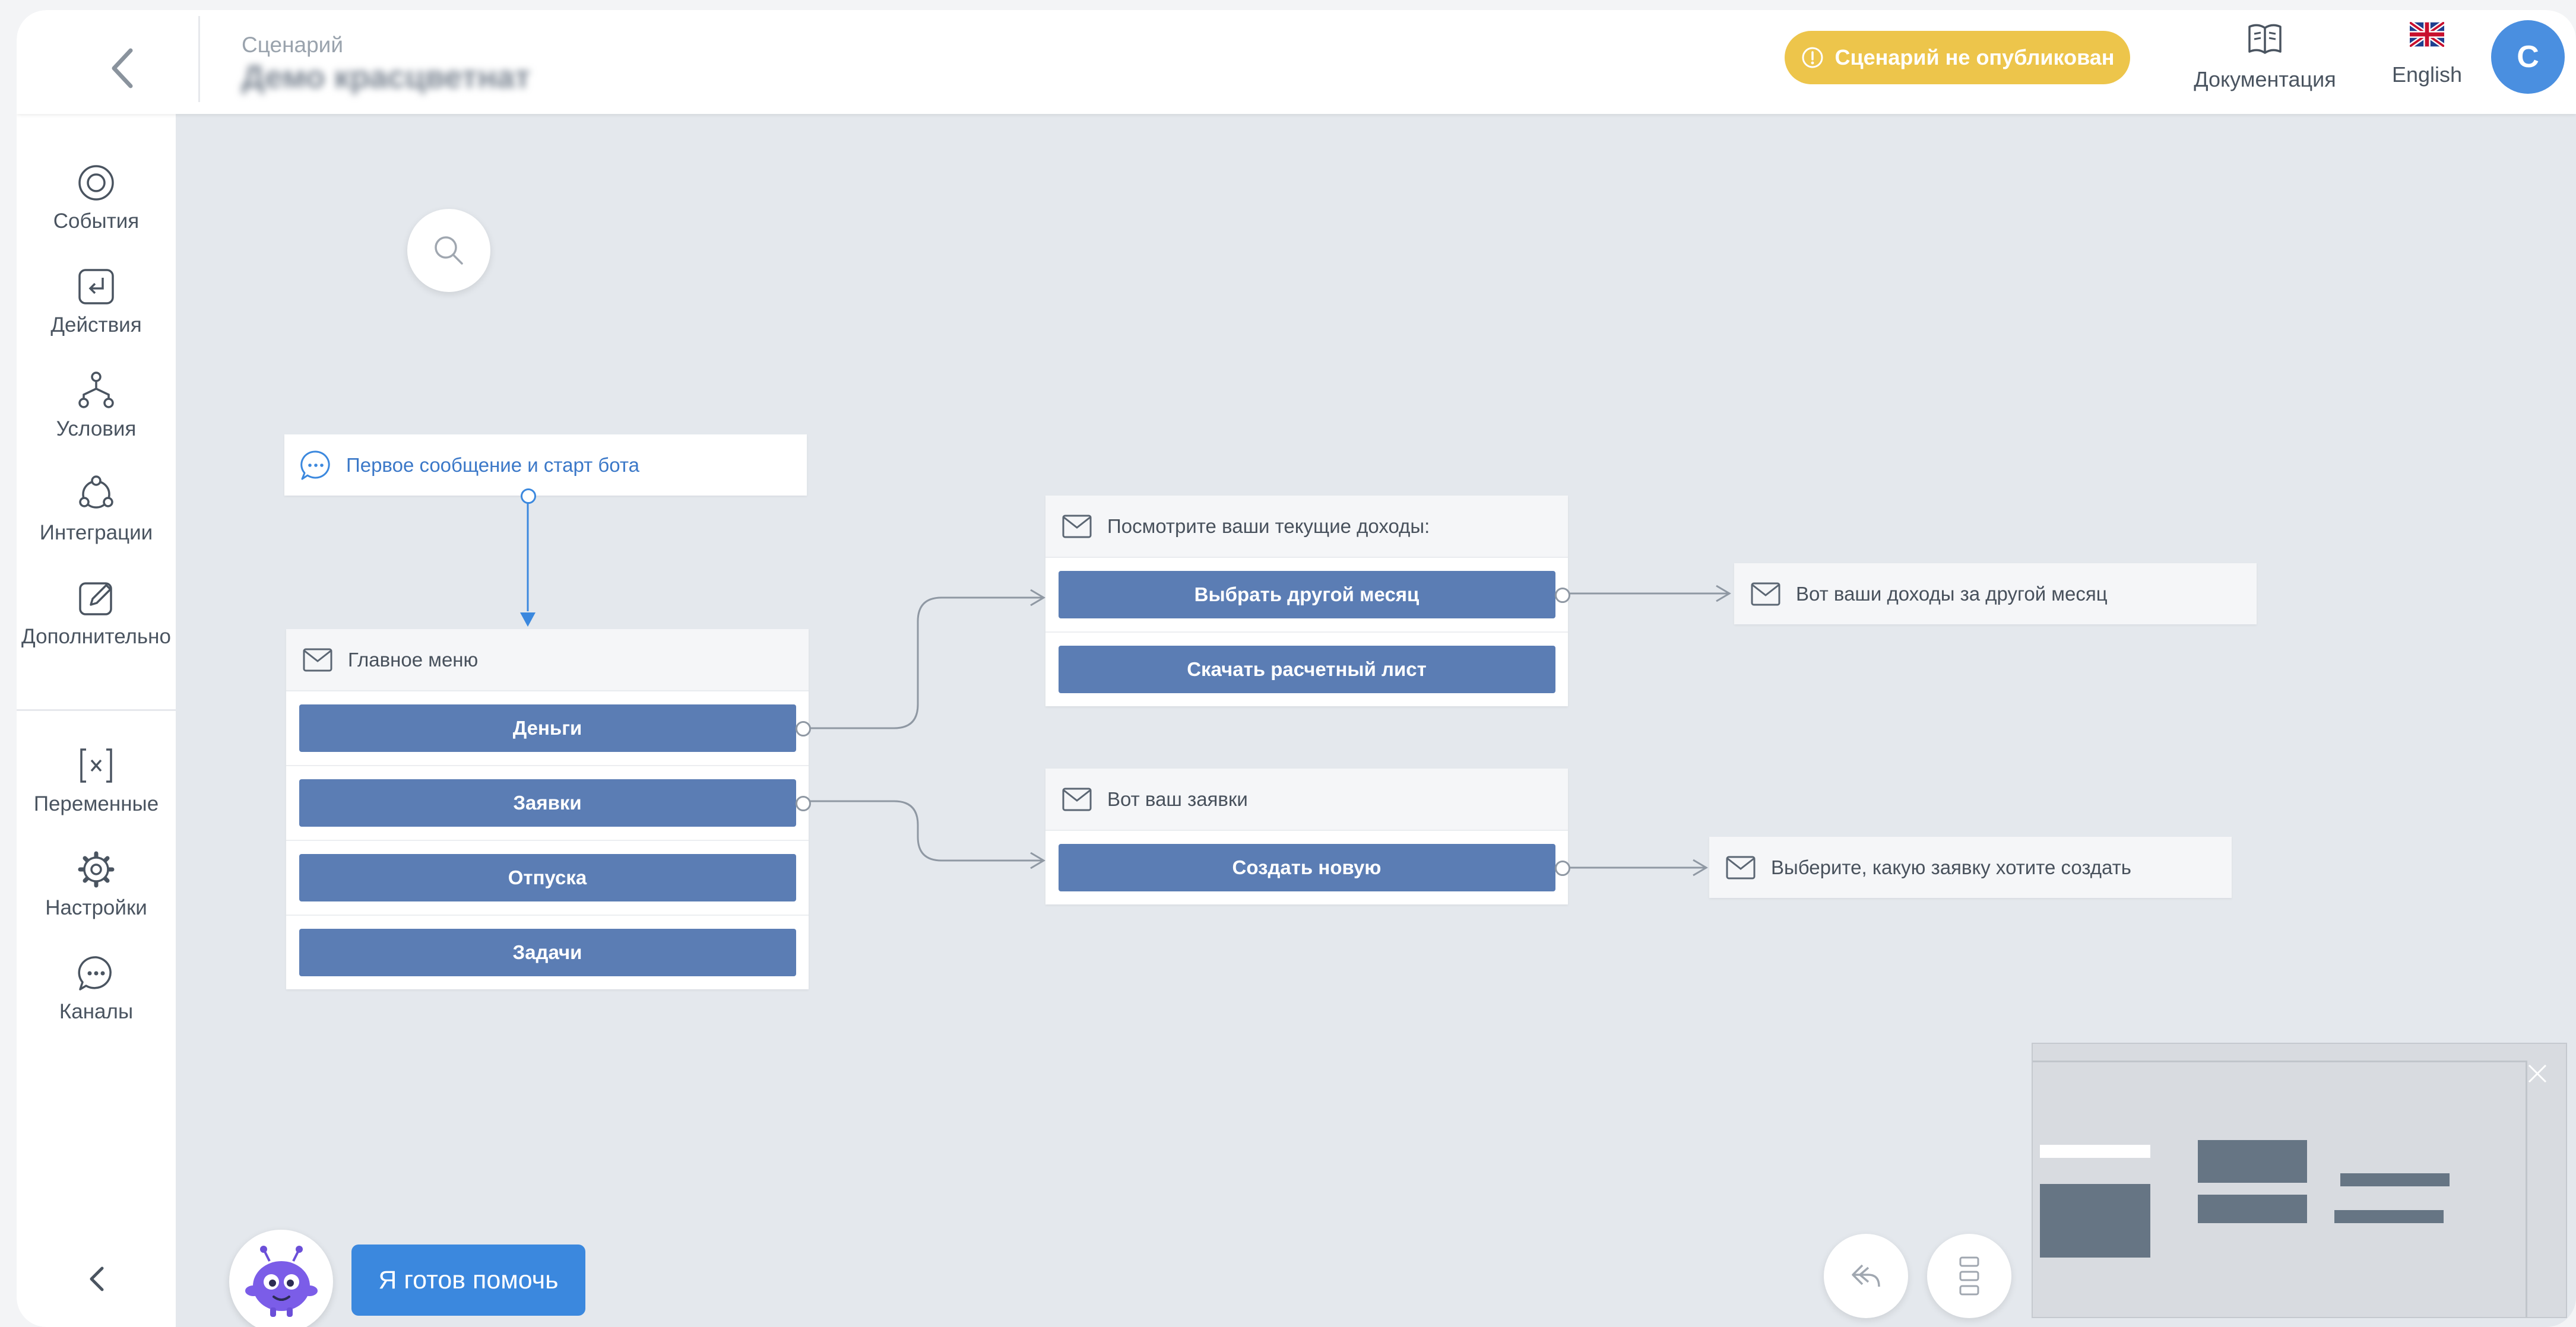 This screenshot has height=1327, width=2576. Describe the element at coordinates (2265, 79) in the screenshot. I see `documentation-label: Документация` at that location.